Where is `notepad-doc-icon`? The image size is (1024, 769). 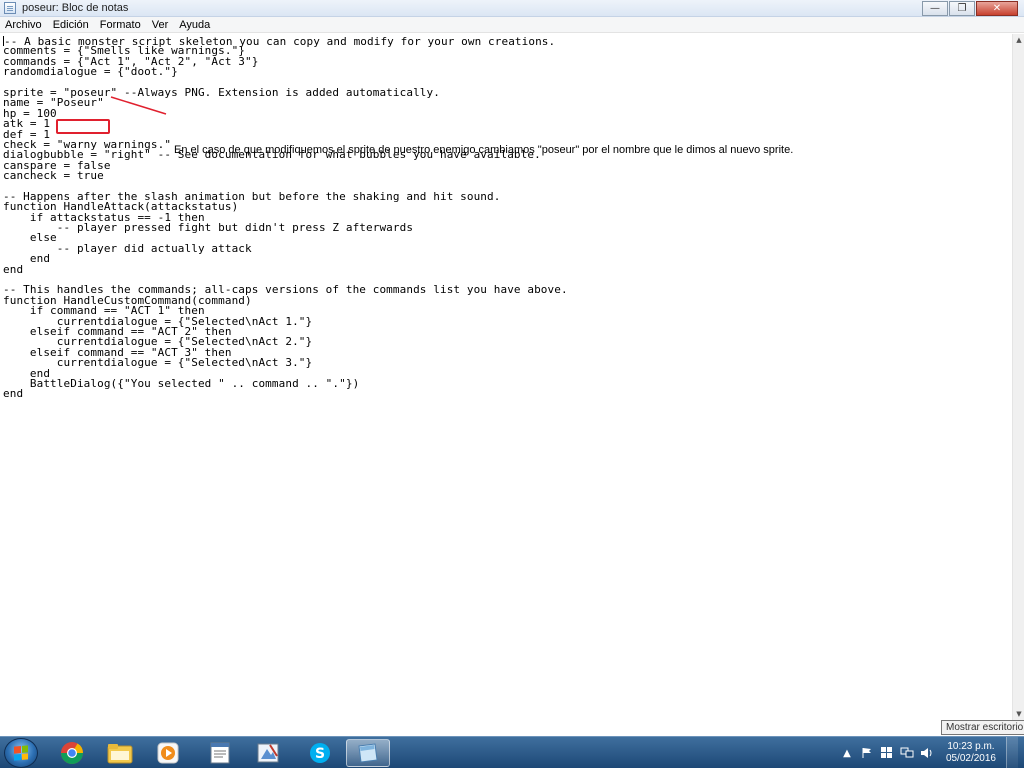 notepad-doc-icon is located at coordinates (220, 753).